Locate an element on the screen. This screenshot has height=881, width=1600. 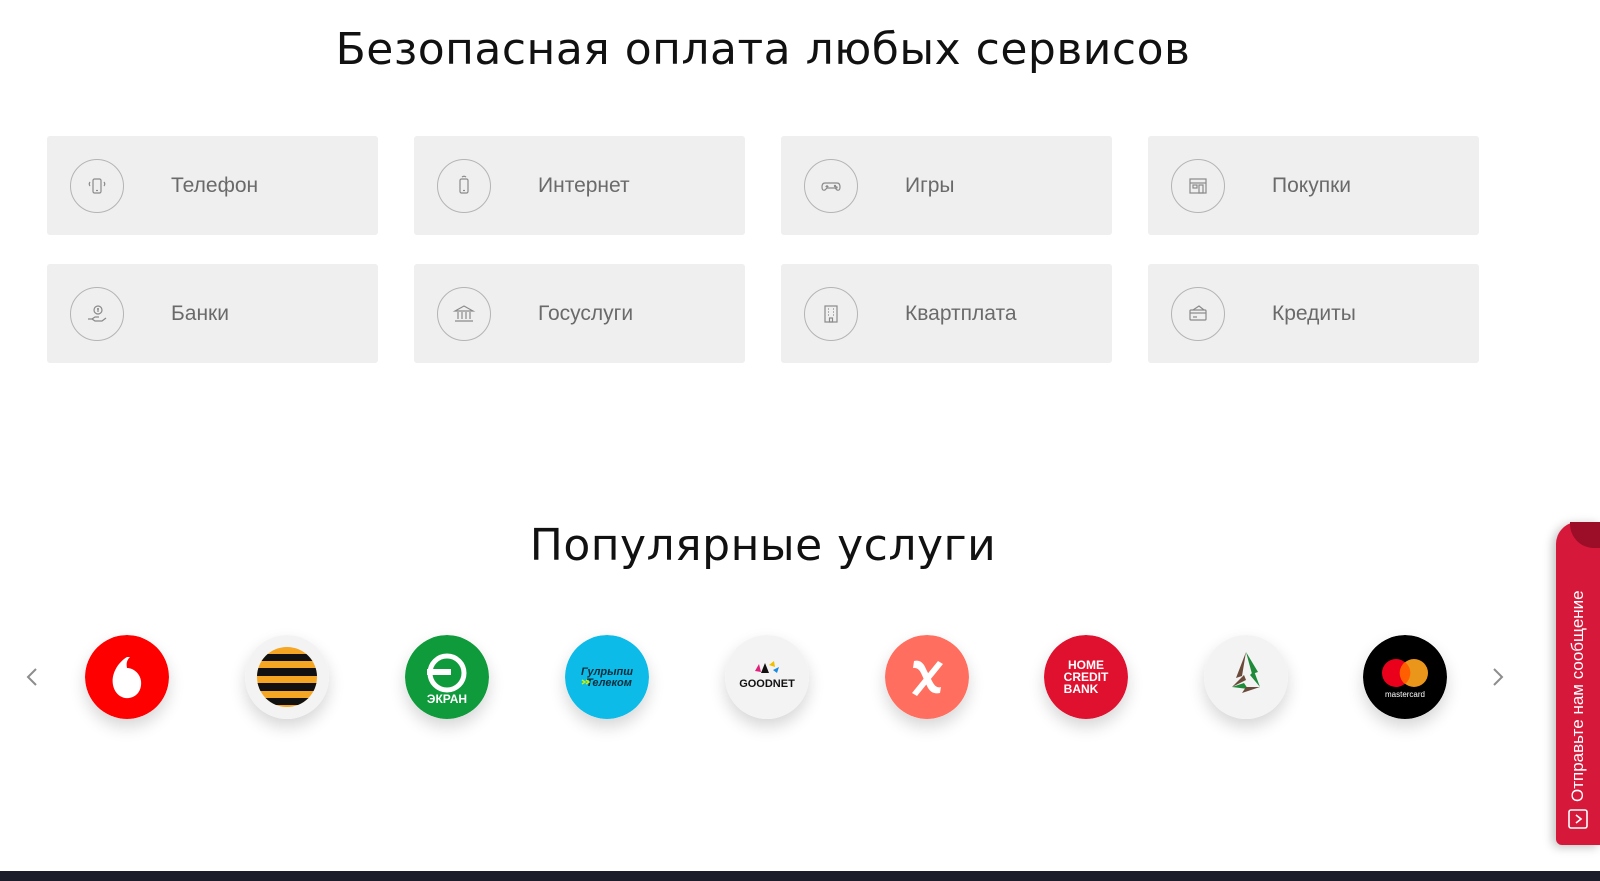
apartment-building-icon is located at coordinates (831, 314).